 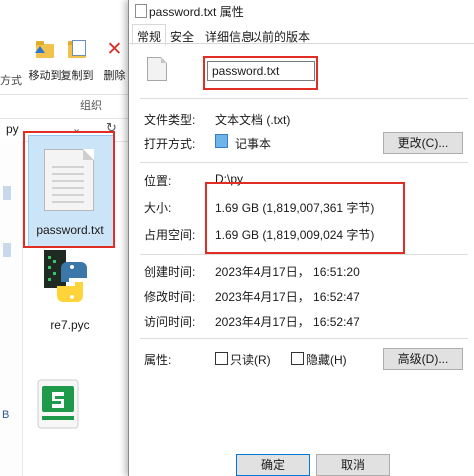 What do you see at coordinates (45, 51) in the screenshot?
I see `move-to-icon` at bounding box center [45, 51].